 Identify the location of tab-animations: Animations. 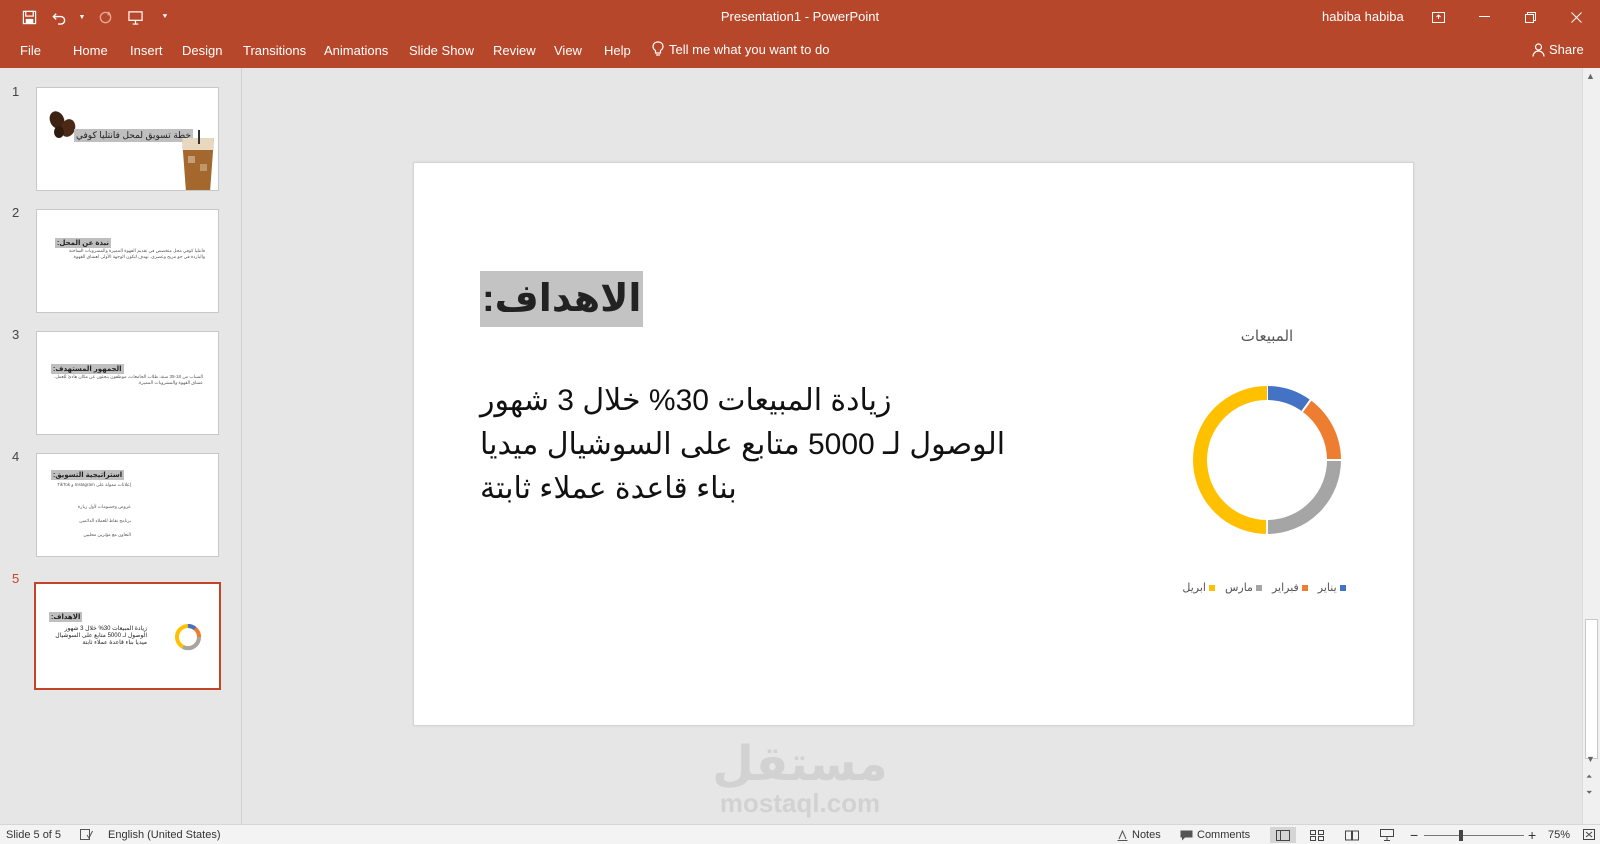
(356, 50).